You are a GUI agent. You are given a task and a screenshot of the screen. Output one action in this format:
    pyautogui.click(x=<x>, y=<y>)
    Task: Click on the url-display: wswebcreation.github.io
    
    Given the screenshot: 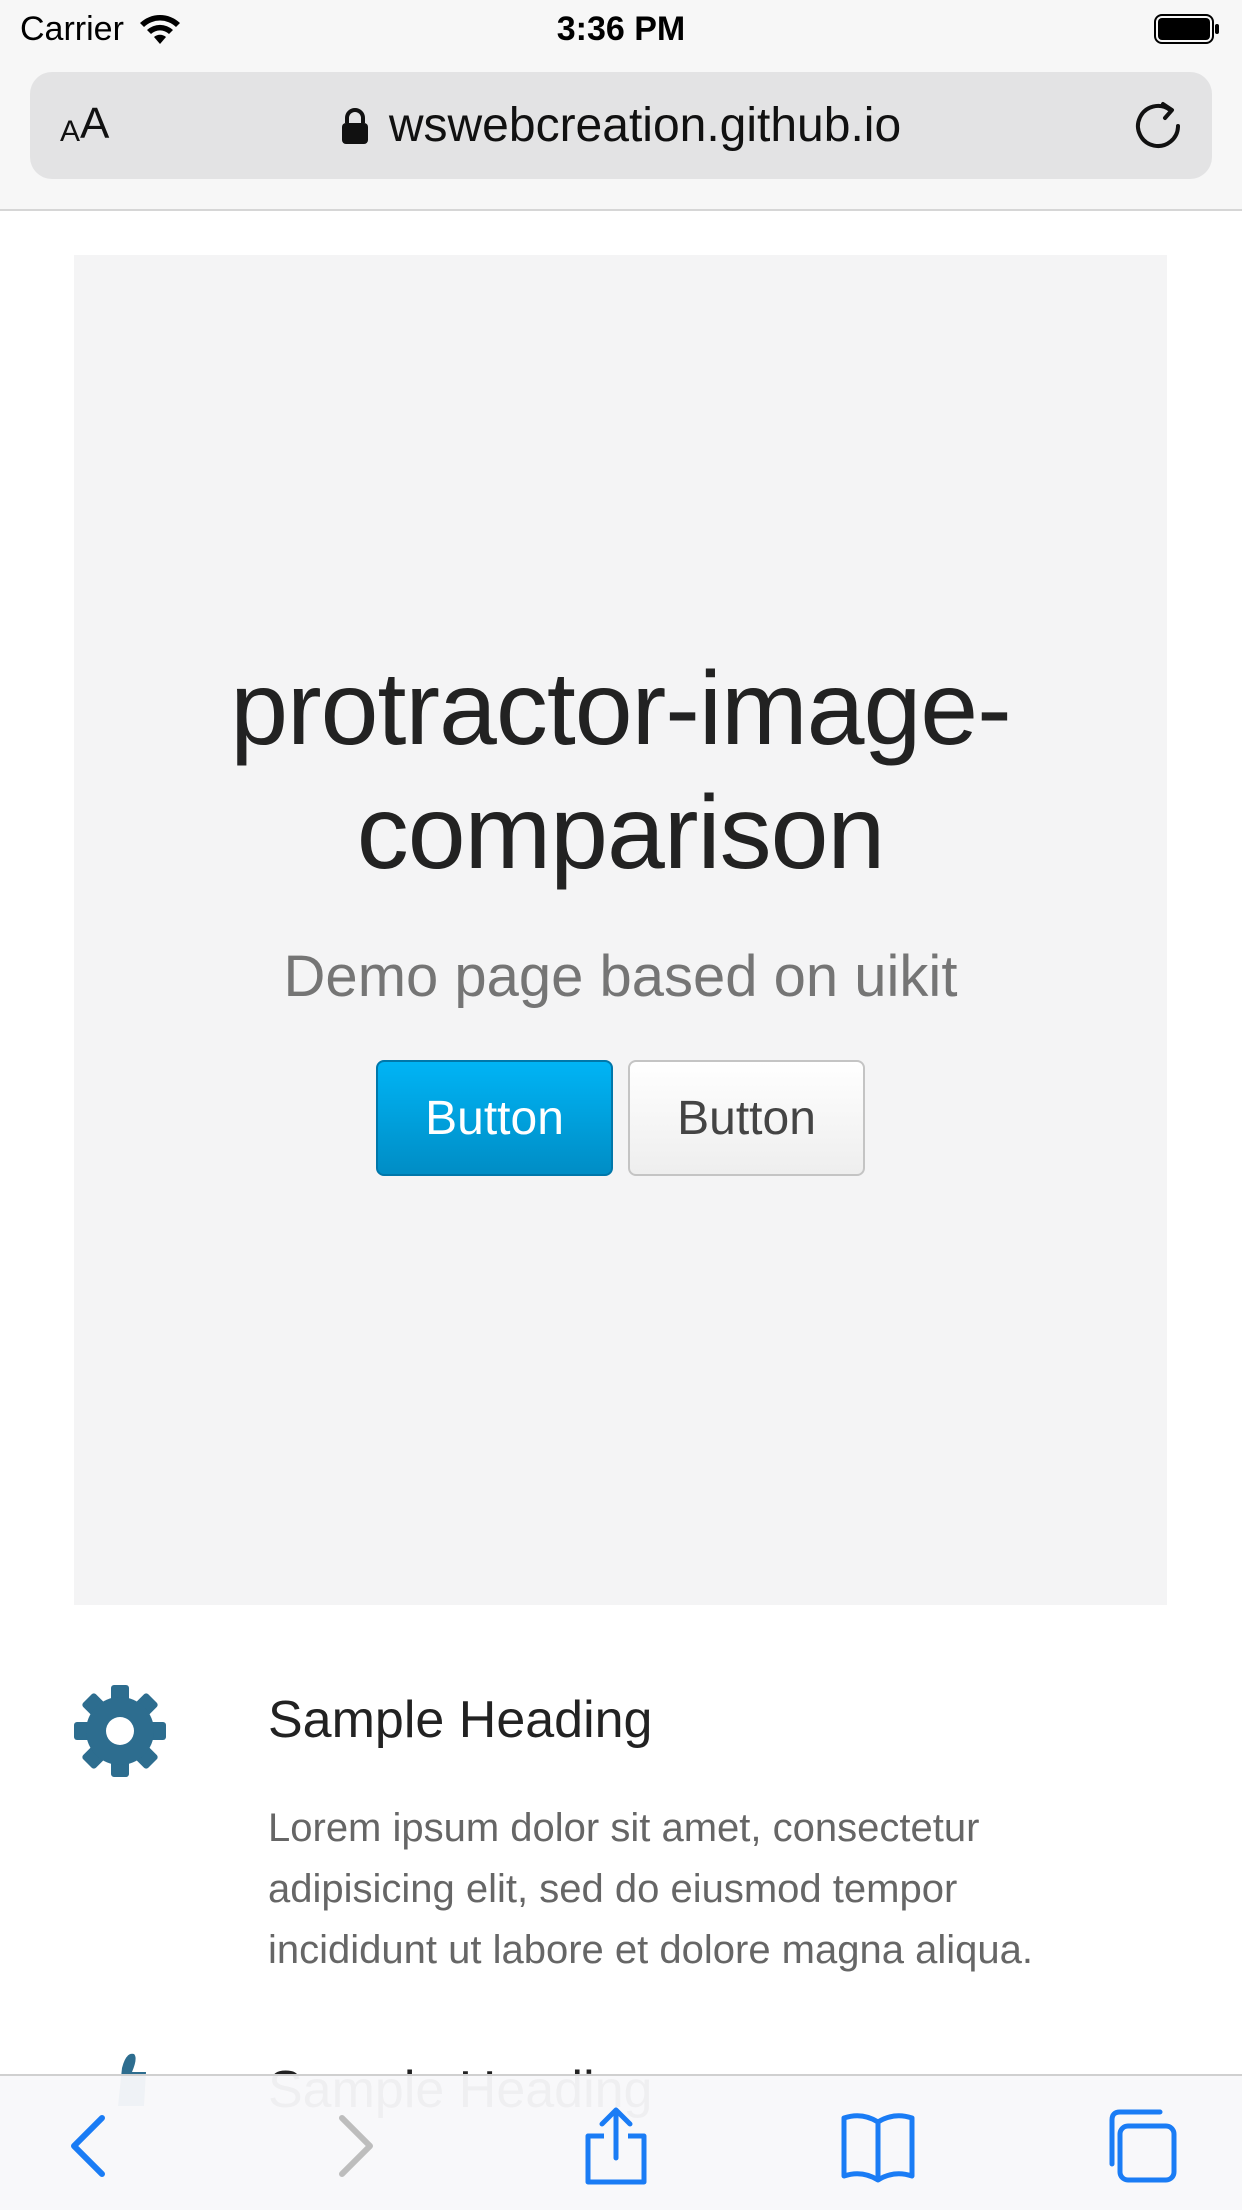 What is the action you would take?
    pyautogui.click(x=621, y=125)
    